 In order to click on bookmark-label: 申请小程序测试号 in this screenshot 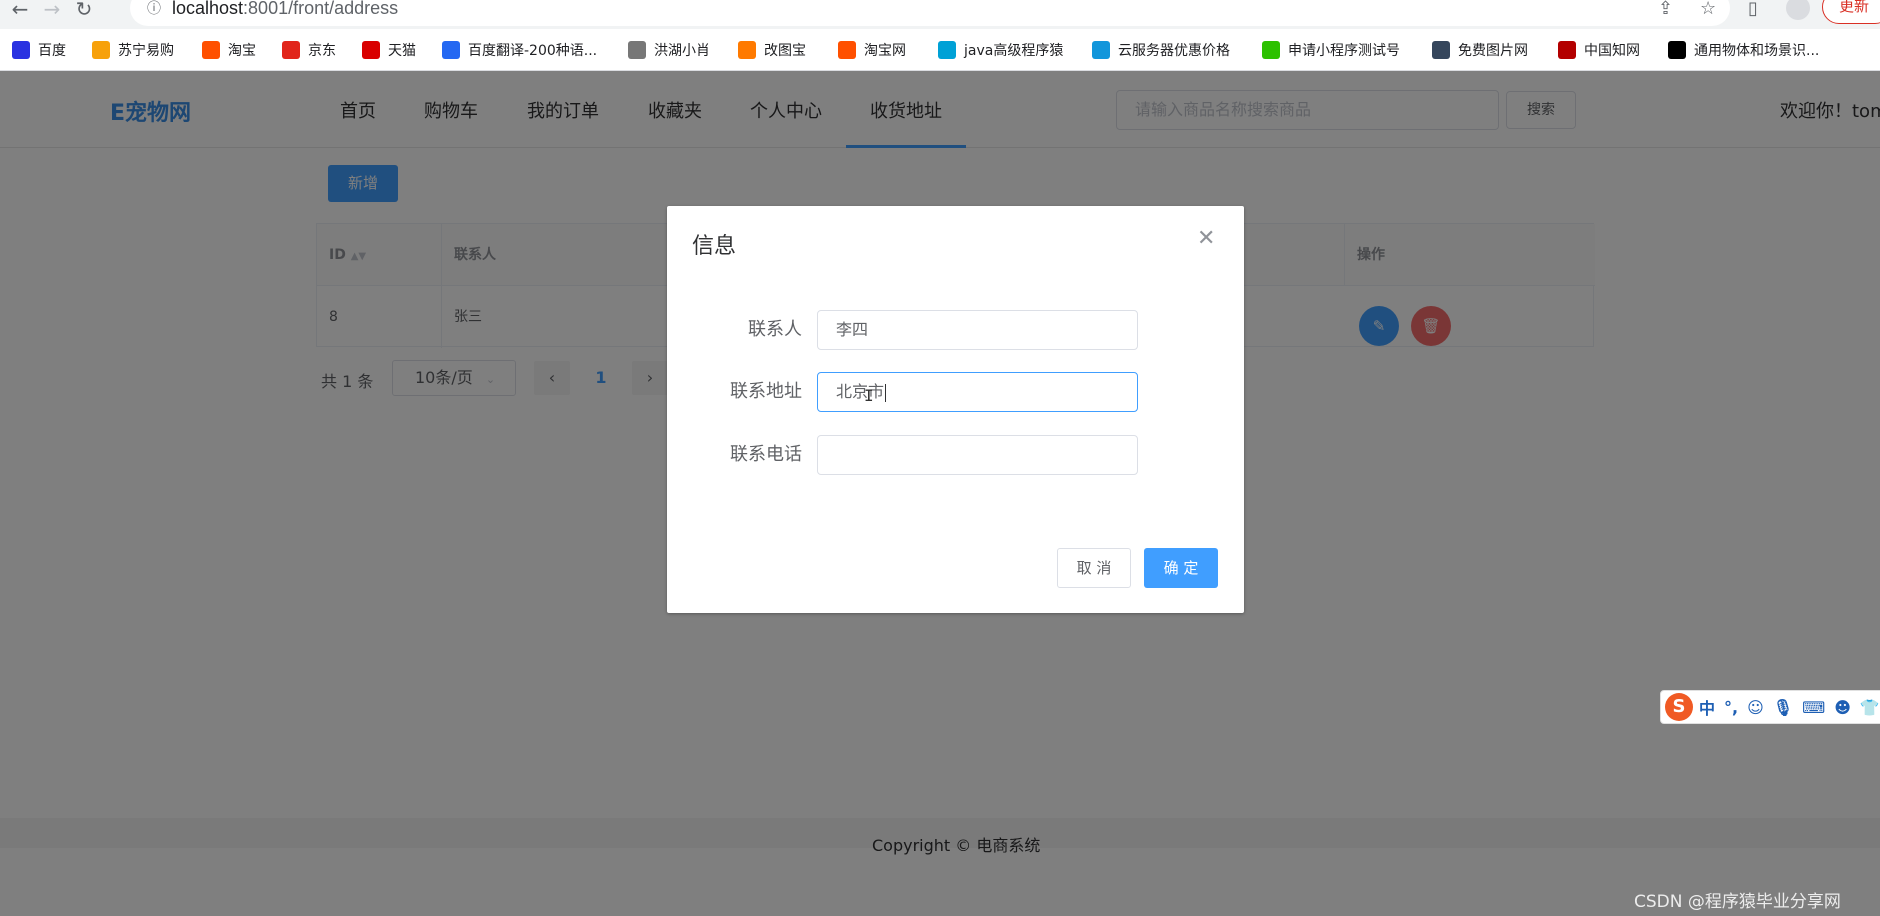, I will do `click(1344, 51)`.